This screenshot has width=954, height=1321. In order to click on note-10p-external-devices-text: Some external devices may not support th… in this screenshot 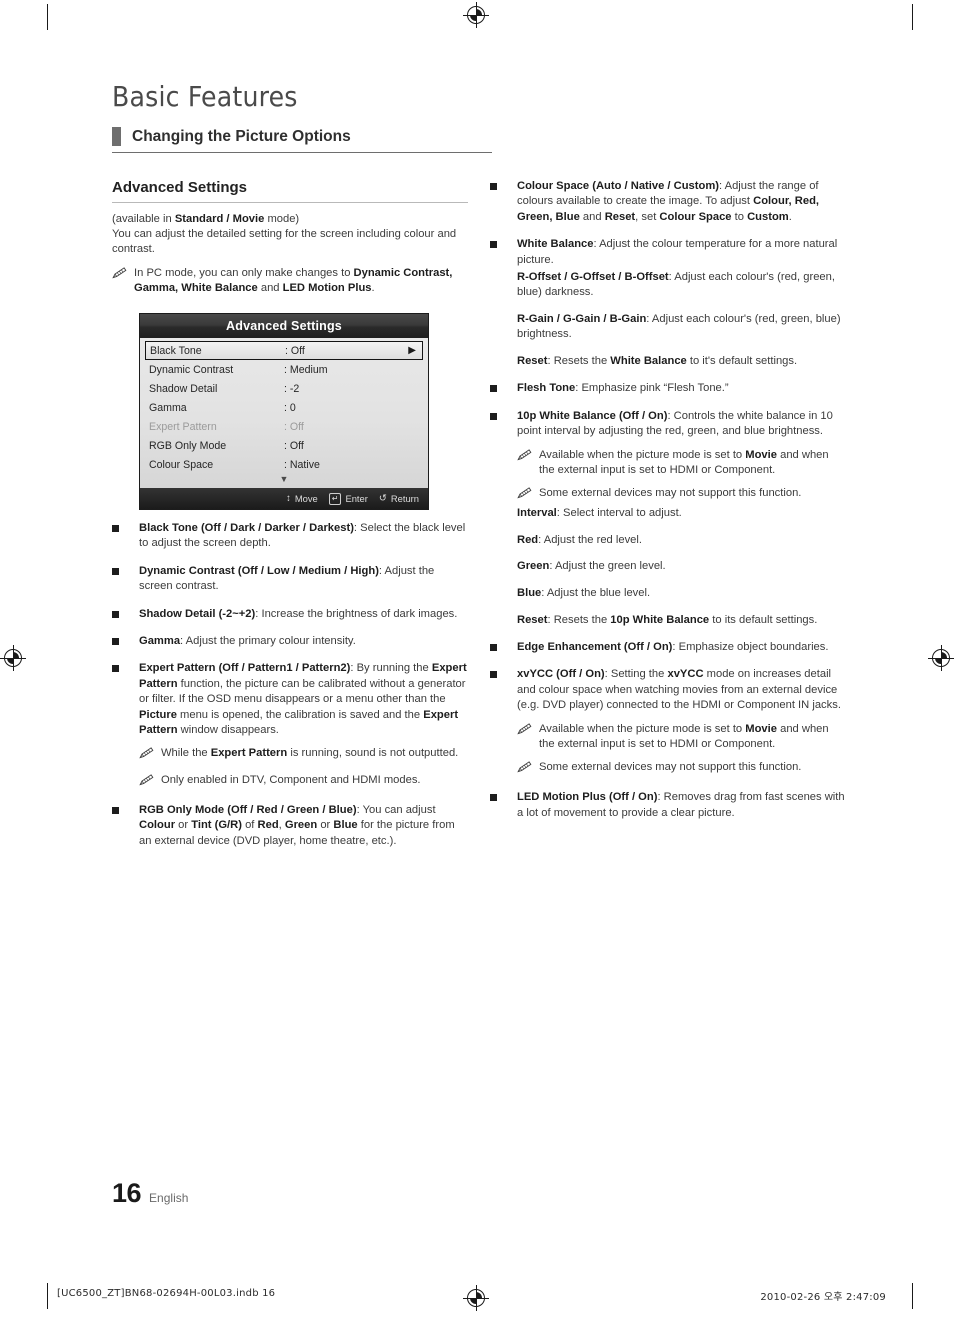, I will do `click(670, 493)`.